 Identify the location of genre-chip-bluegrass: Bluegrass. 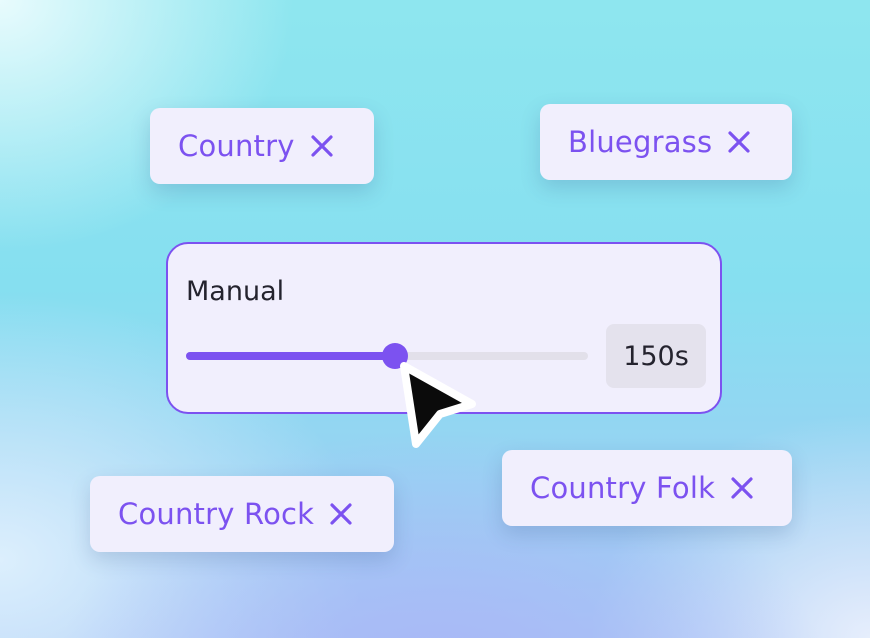
(666, 142).